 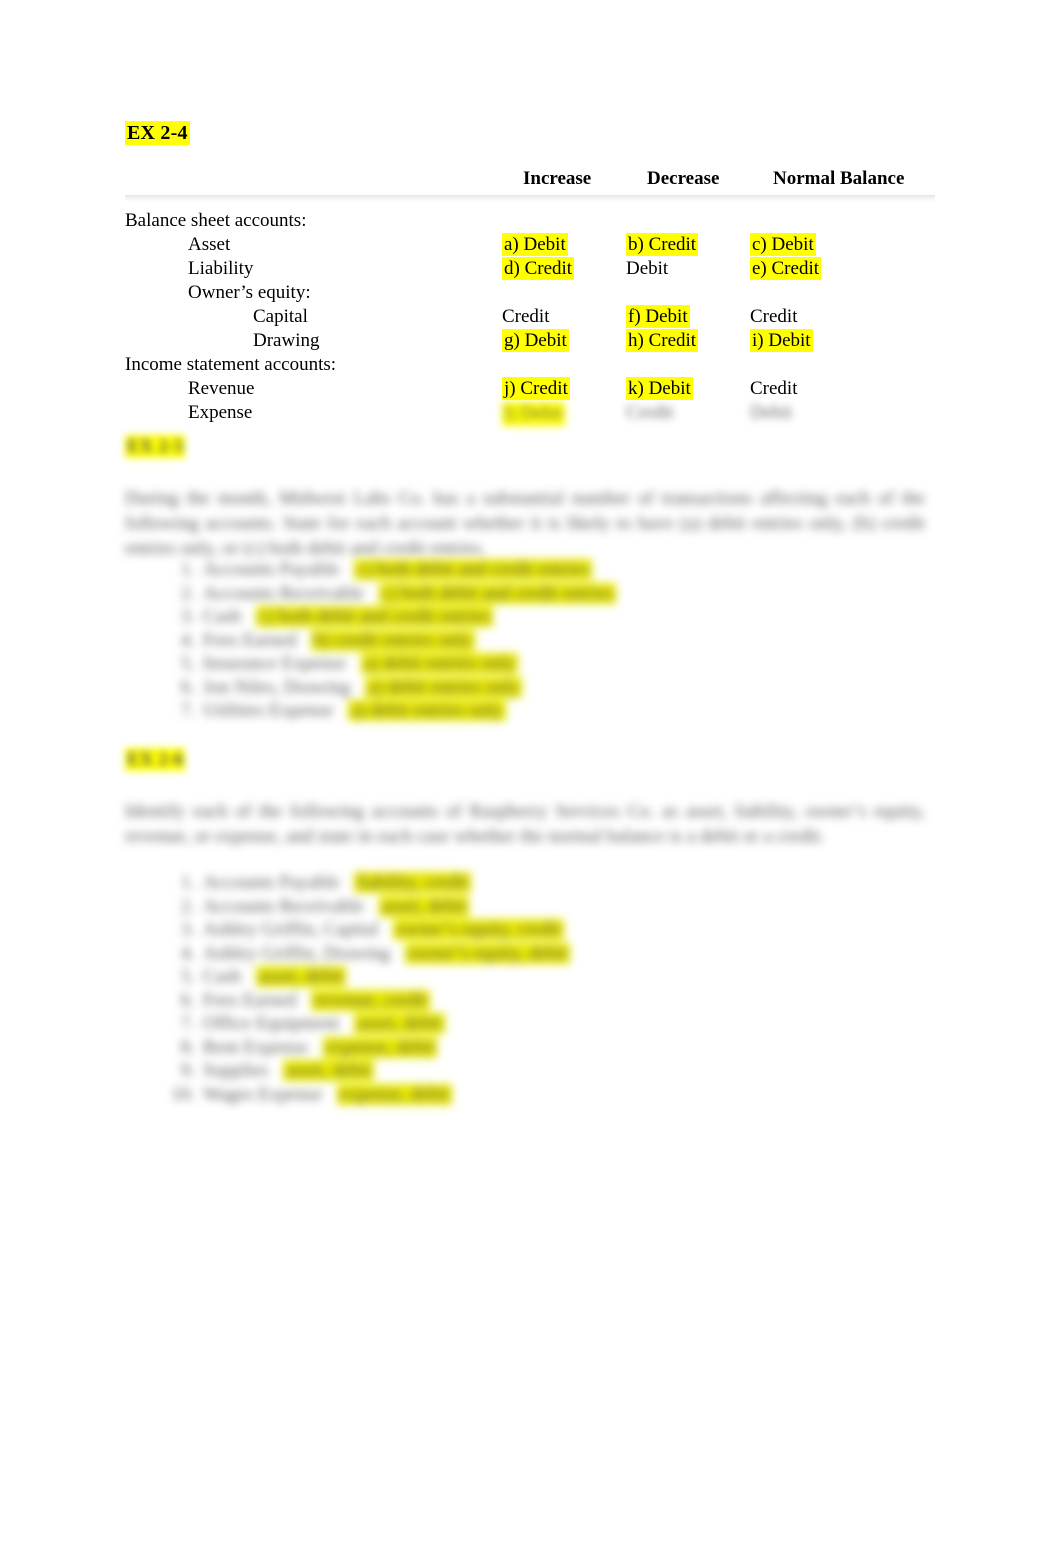 I want to click on list-item-account: Rent Expense, so click(x=256, y=1047).